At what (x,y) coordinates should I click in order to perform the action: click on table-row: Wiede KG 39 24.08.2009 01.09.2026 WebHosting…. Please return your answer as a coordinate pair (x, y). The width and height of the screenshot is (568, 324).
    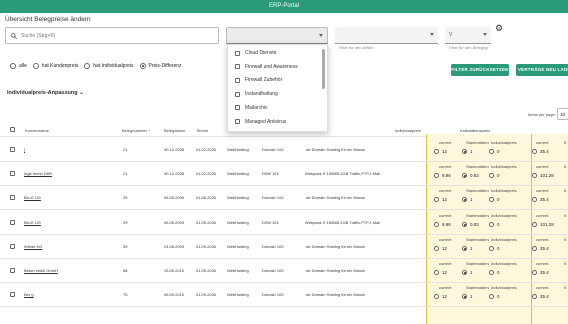
    Looking at the image, I should click on (284, 247).